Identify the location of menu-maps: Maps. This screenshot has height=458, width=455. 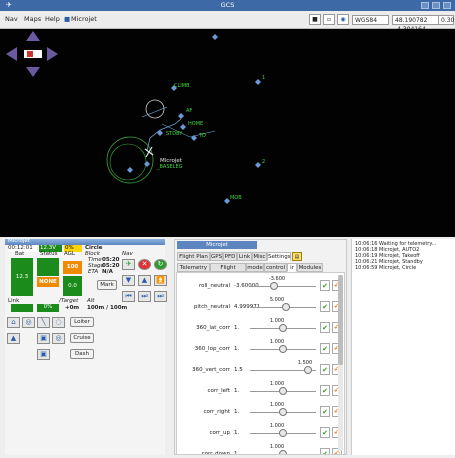
(32, 19).